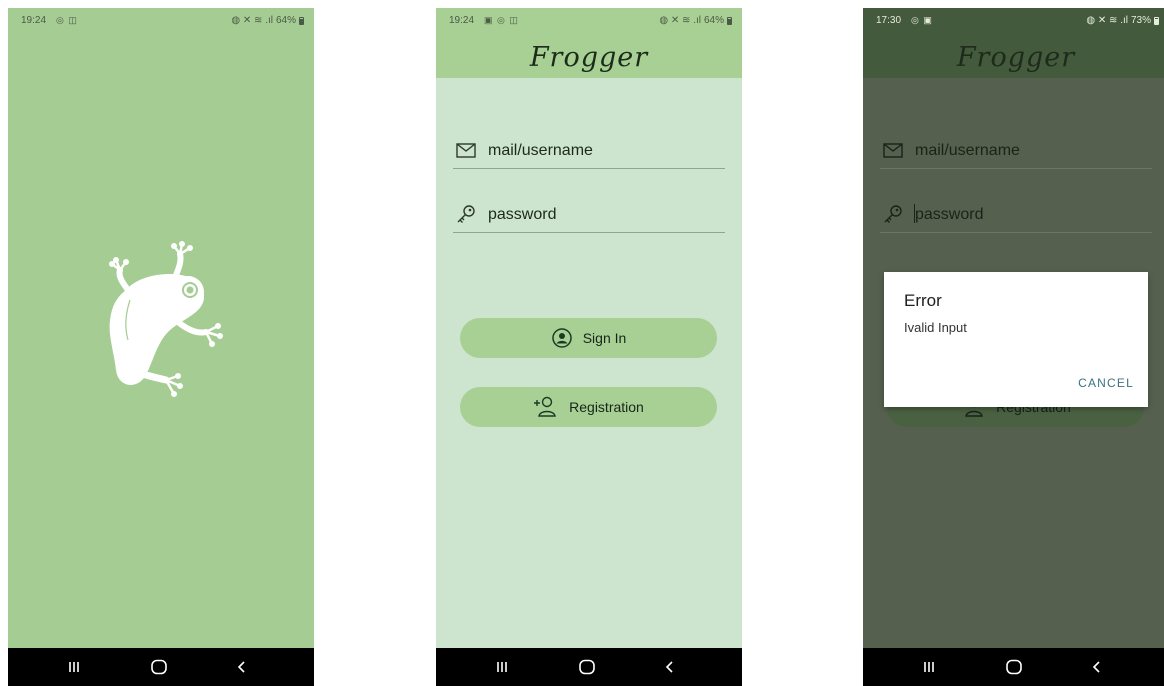  I want to click on dialog-message: Ivalid Input, so click(935, 327).